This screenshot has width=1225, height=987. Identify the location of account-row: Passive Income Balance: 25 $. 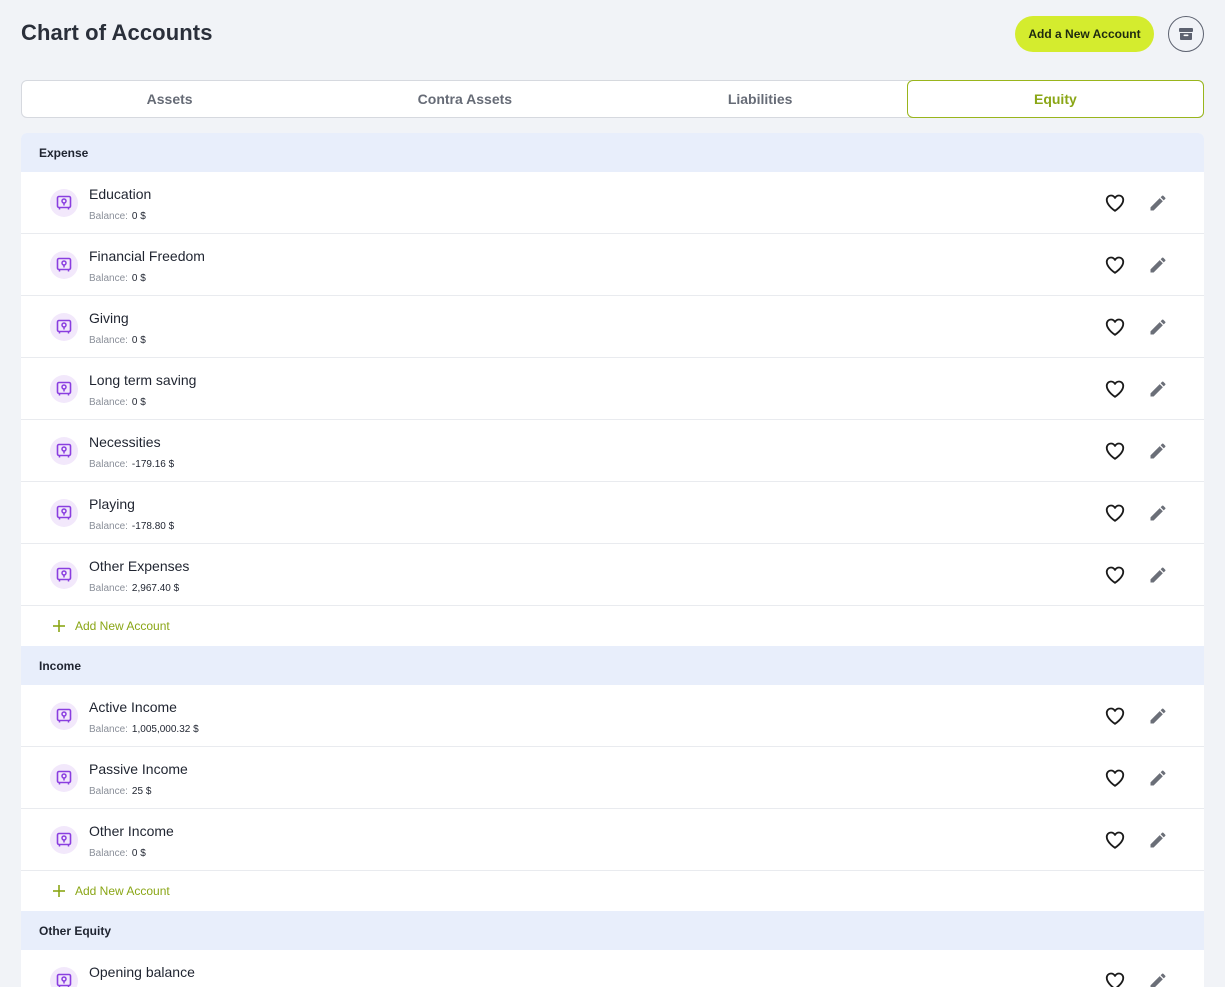
(612, 778).